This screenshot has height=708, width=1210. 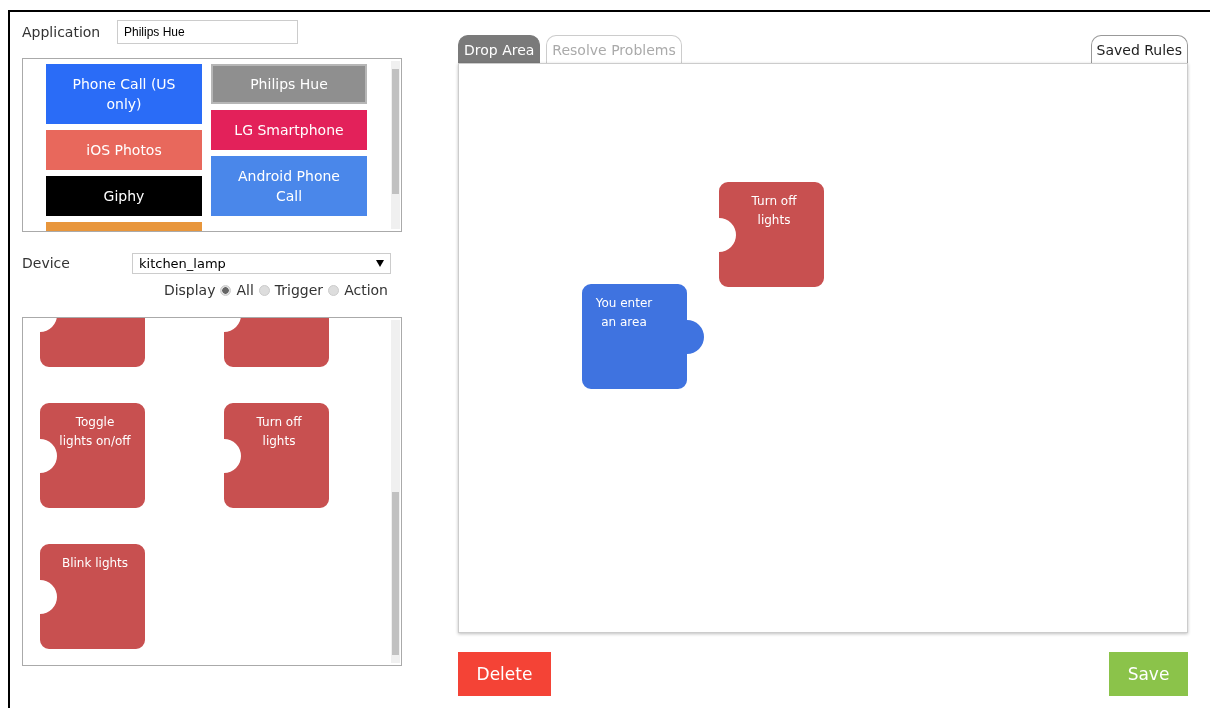 I want to click on radio-label: Action, so click(x=366, y=290).